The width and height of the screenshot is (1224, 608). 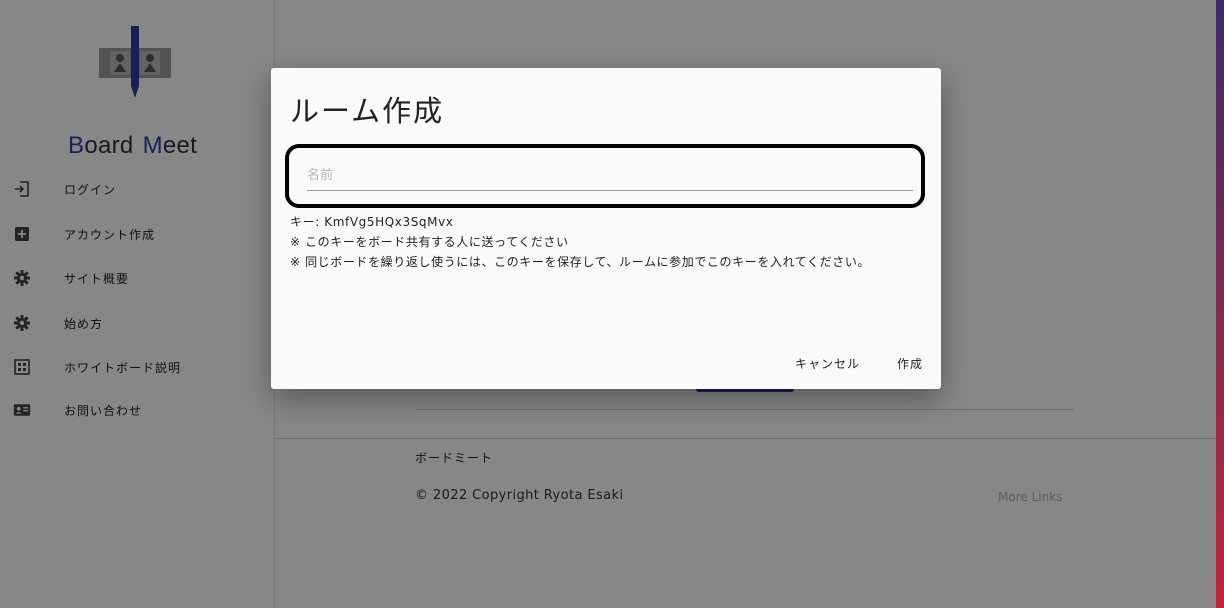 I want to click on dialog-title: ルーム作成, so click(x=367, y=111).